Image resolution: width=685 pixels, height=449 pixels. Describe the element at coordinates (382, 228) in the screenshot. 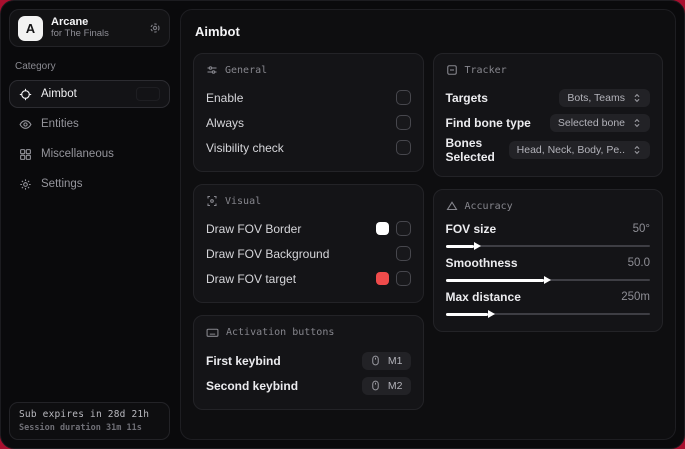

I see `fov-border-color-swatch` at that location.